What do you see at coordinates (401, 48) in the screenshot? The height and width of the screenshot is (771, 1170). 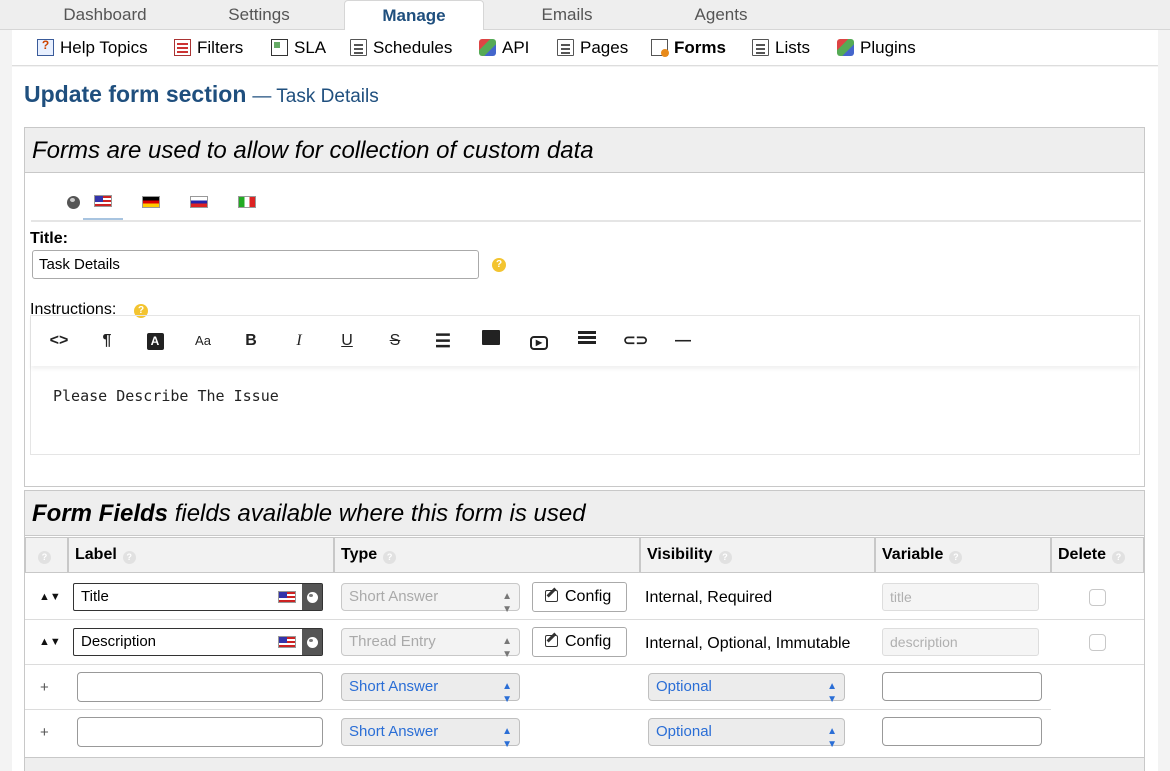 I see `subnav-schedules: Schedules` at bounding box center [401, 48].